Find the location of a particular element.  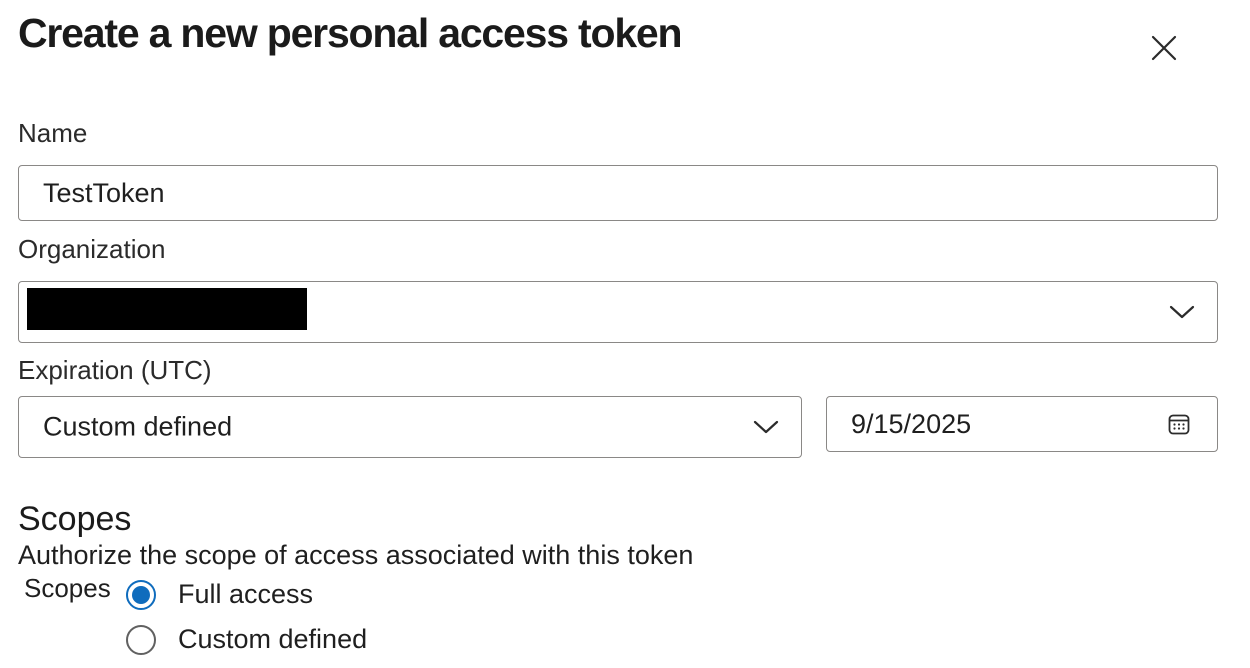

expiration-preset-value: Custom defined is located at coordinates (138, 426).